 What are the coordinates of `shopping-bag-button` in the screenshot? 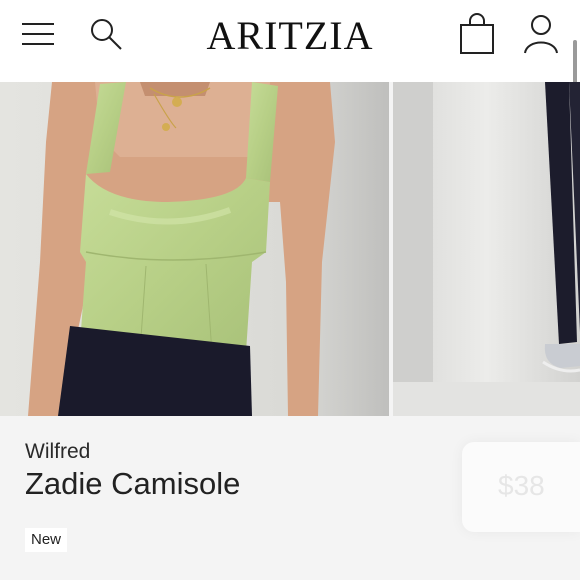 It's located at (477, 34).